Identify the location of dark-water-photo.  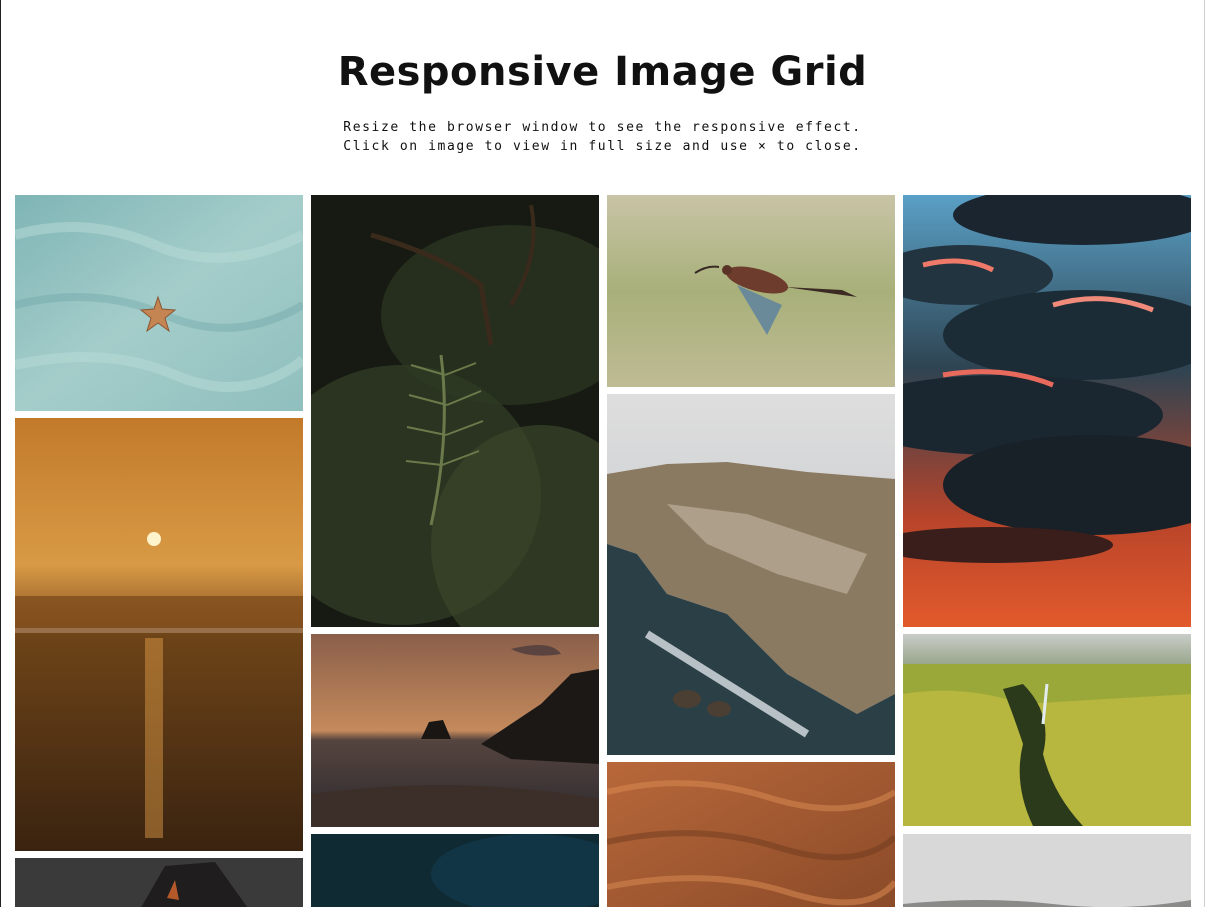
(455, 870).